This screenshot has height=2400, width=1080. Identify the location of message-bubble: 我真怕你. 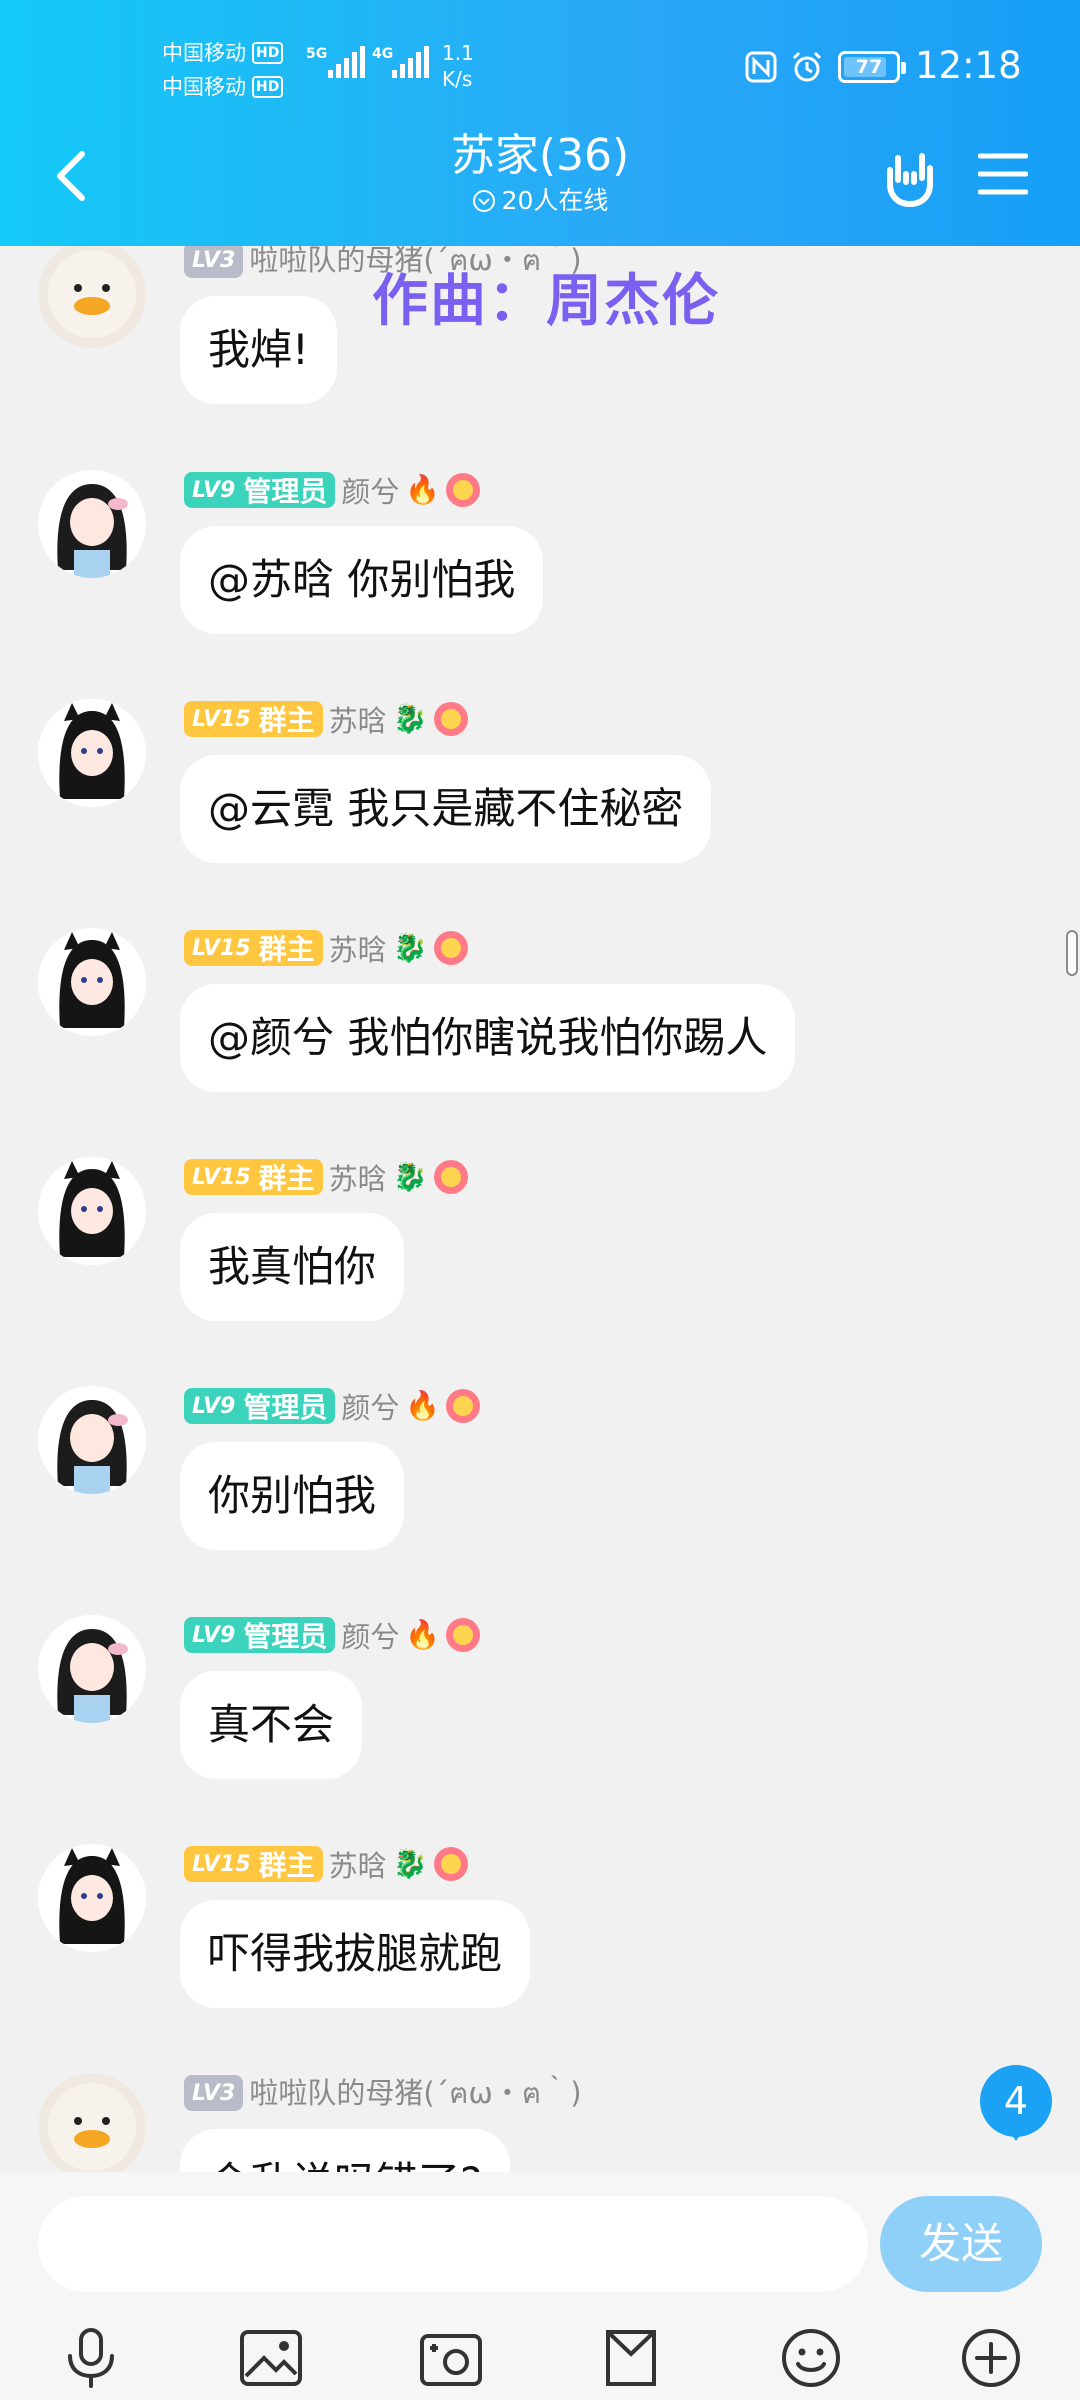
(292, 1267).